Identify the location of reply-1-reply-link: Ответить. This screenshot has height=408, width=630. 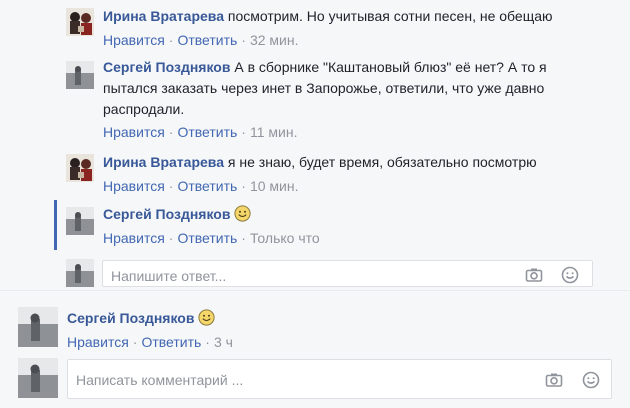
(207, 40).